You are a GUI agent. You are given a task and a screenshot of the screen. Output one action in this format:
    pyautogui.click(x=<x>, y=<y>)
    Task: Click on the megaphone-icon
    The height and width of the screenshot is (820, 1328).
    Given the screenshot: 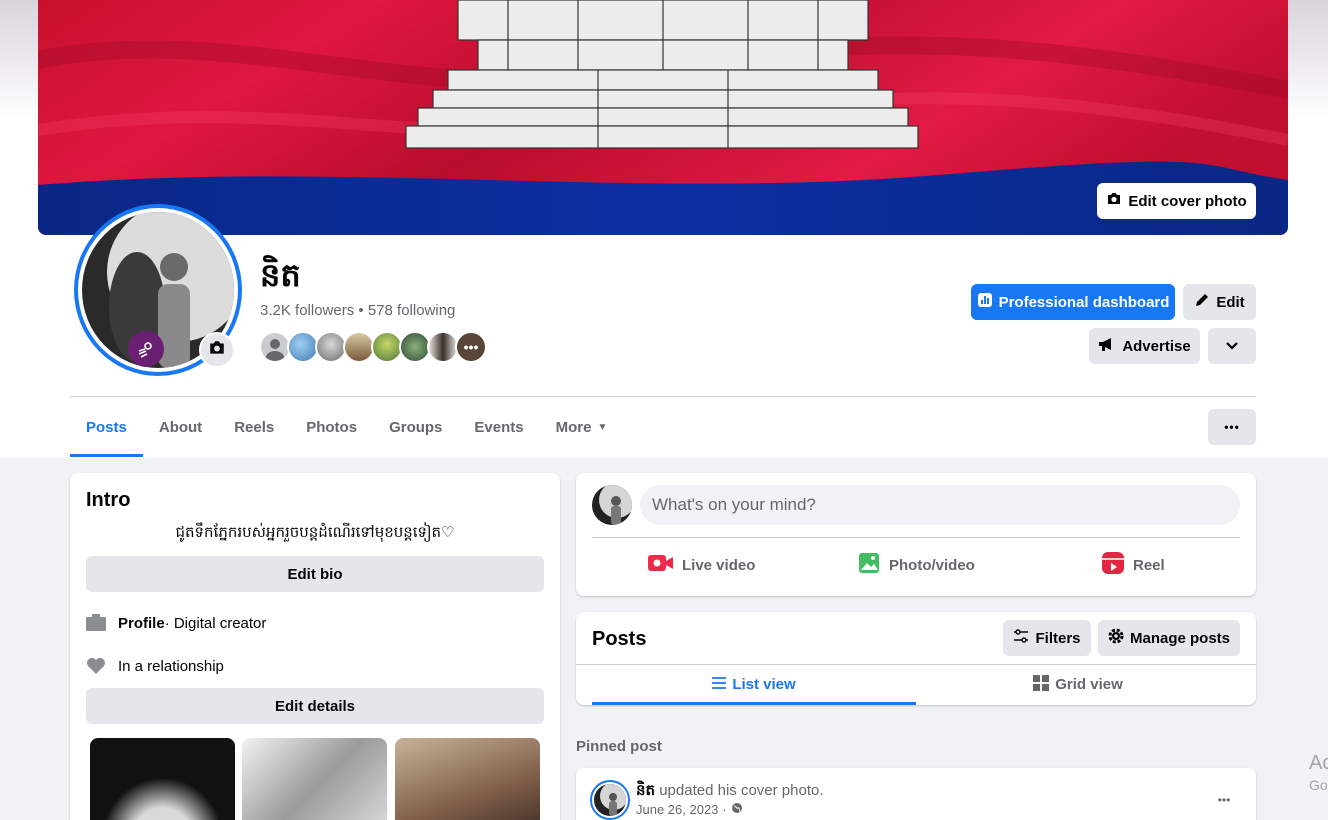 What is the action you would take?
    pyautogui.click(x=1107, y=346)
    